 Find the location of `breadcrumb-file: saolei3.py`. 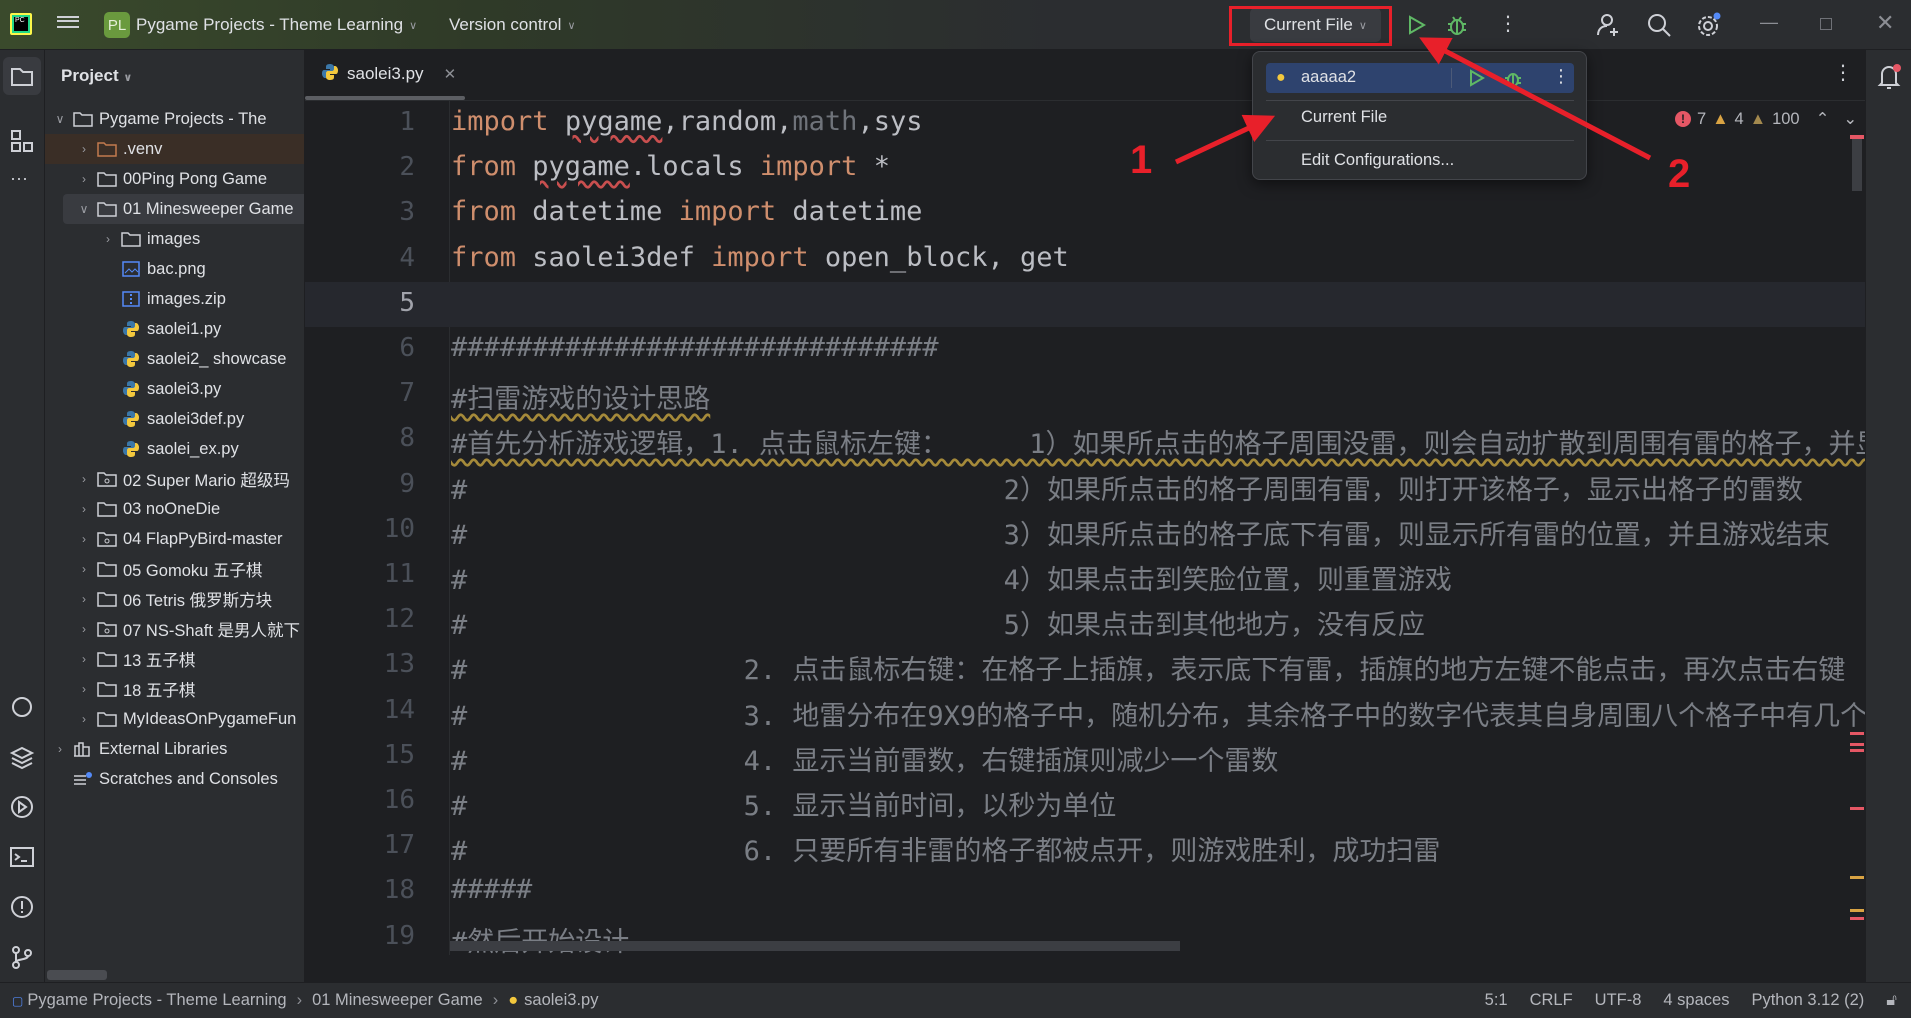

breadcrumb-file: saolei3.py is located at coordinates (561, 1000).